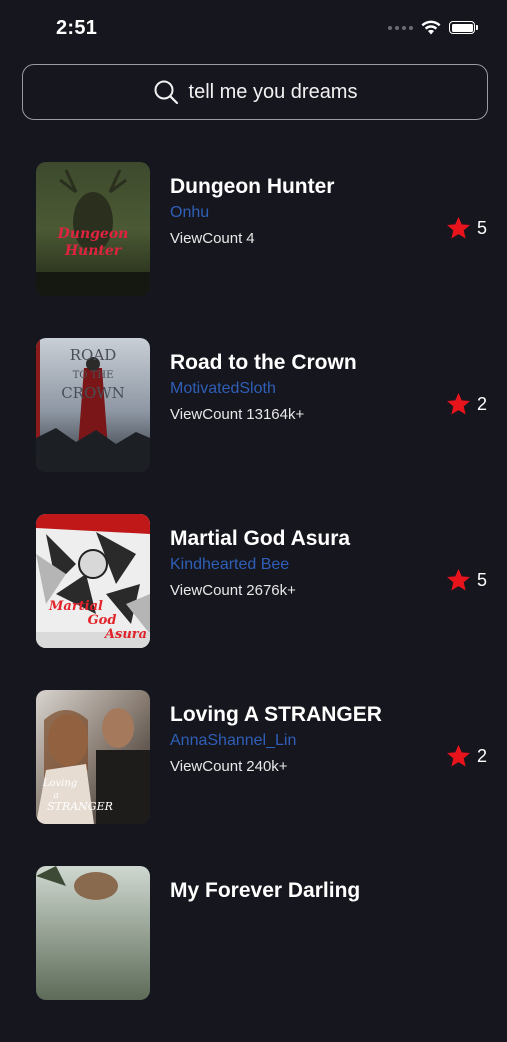 The width and height of the screenshot is (507, 1042). I want to click on cover-title-line: CROWN, so click(93, 393).